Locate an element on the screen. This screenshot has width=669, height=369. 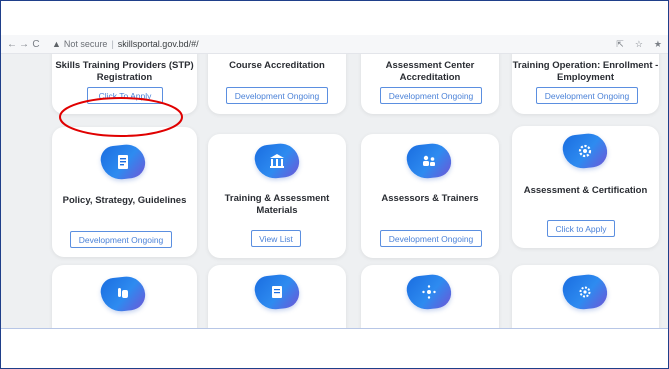
document-icon is located at coordinates (123, 162).